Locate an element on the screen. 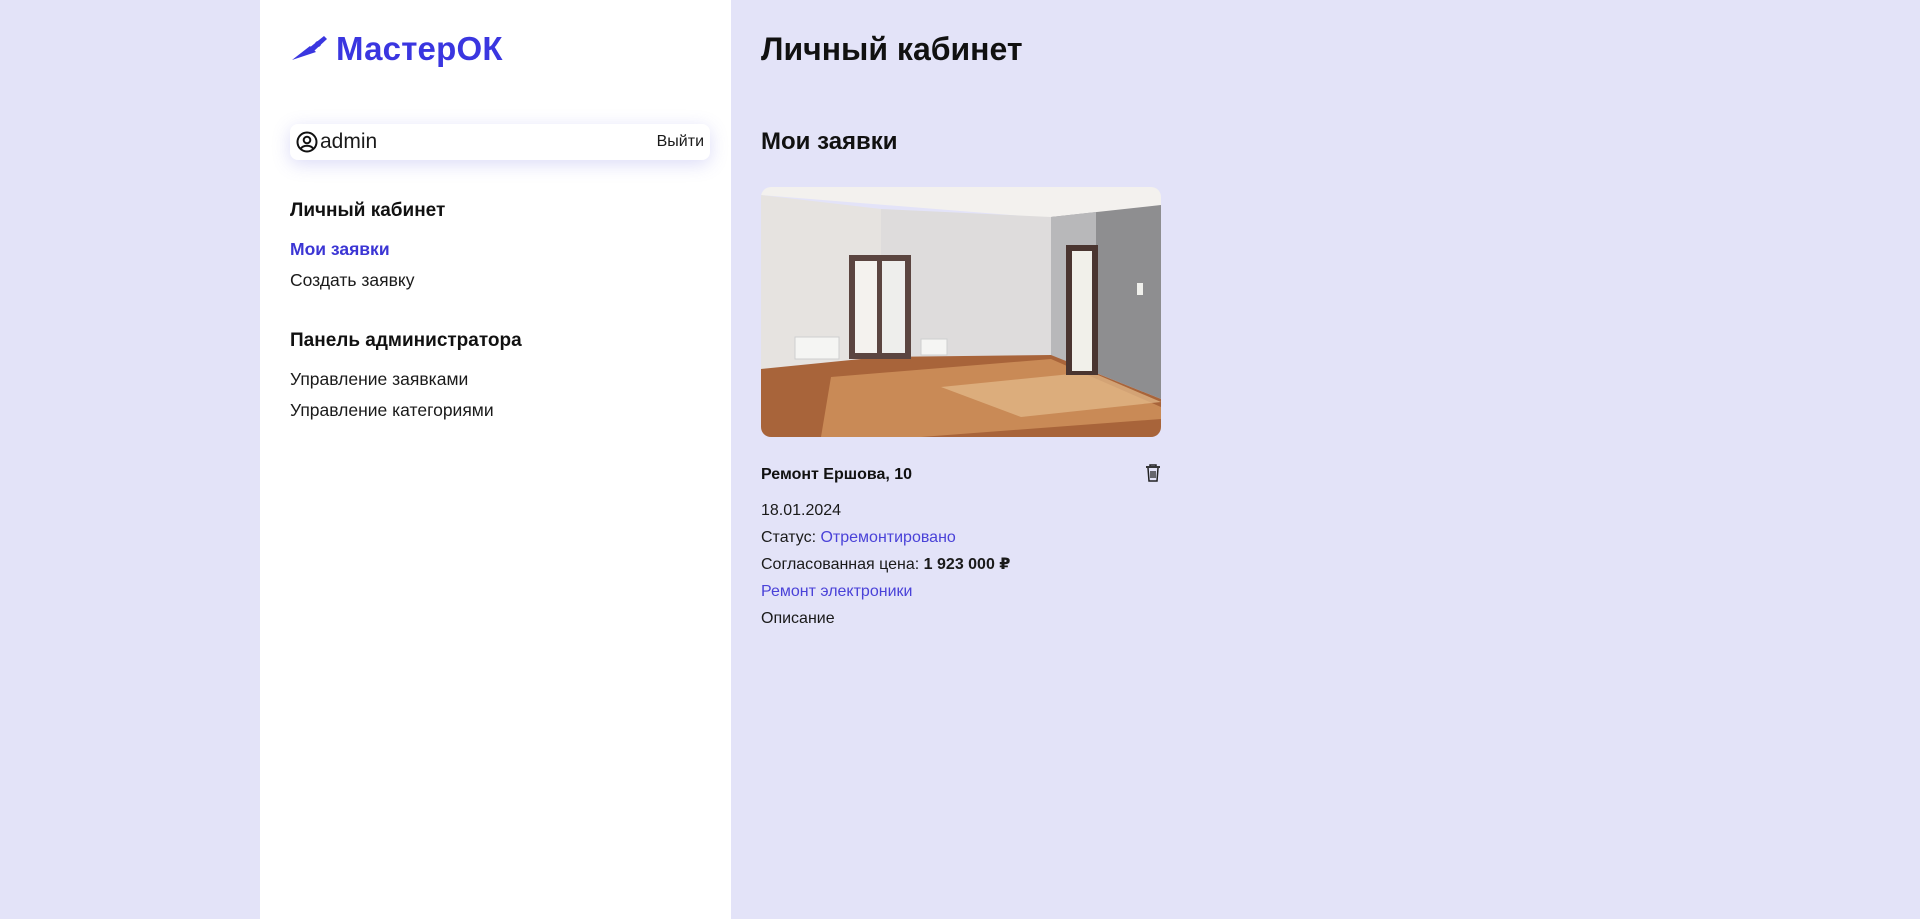 Image resolution: width=1920 pixels, height=919 pixels. brand-logo: МастерОК is located at coordinates (396, 49).